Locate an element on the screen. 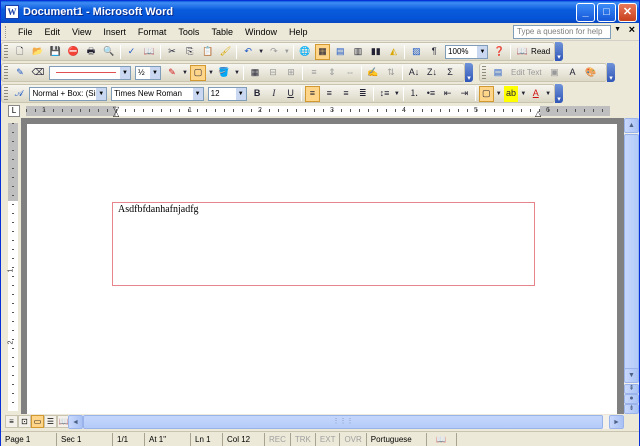 The height and width of the screenshot is (446, 640). autosum-icon: Σ is located at coordinates (450, 73).